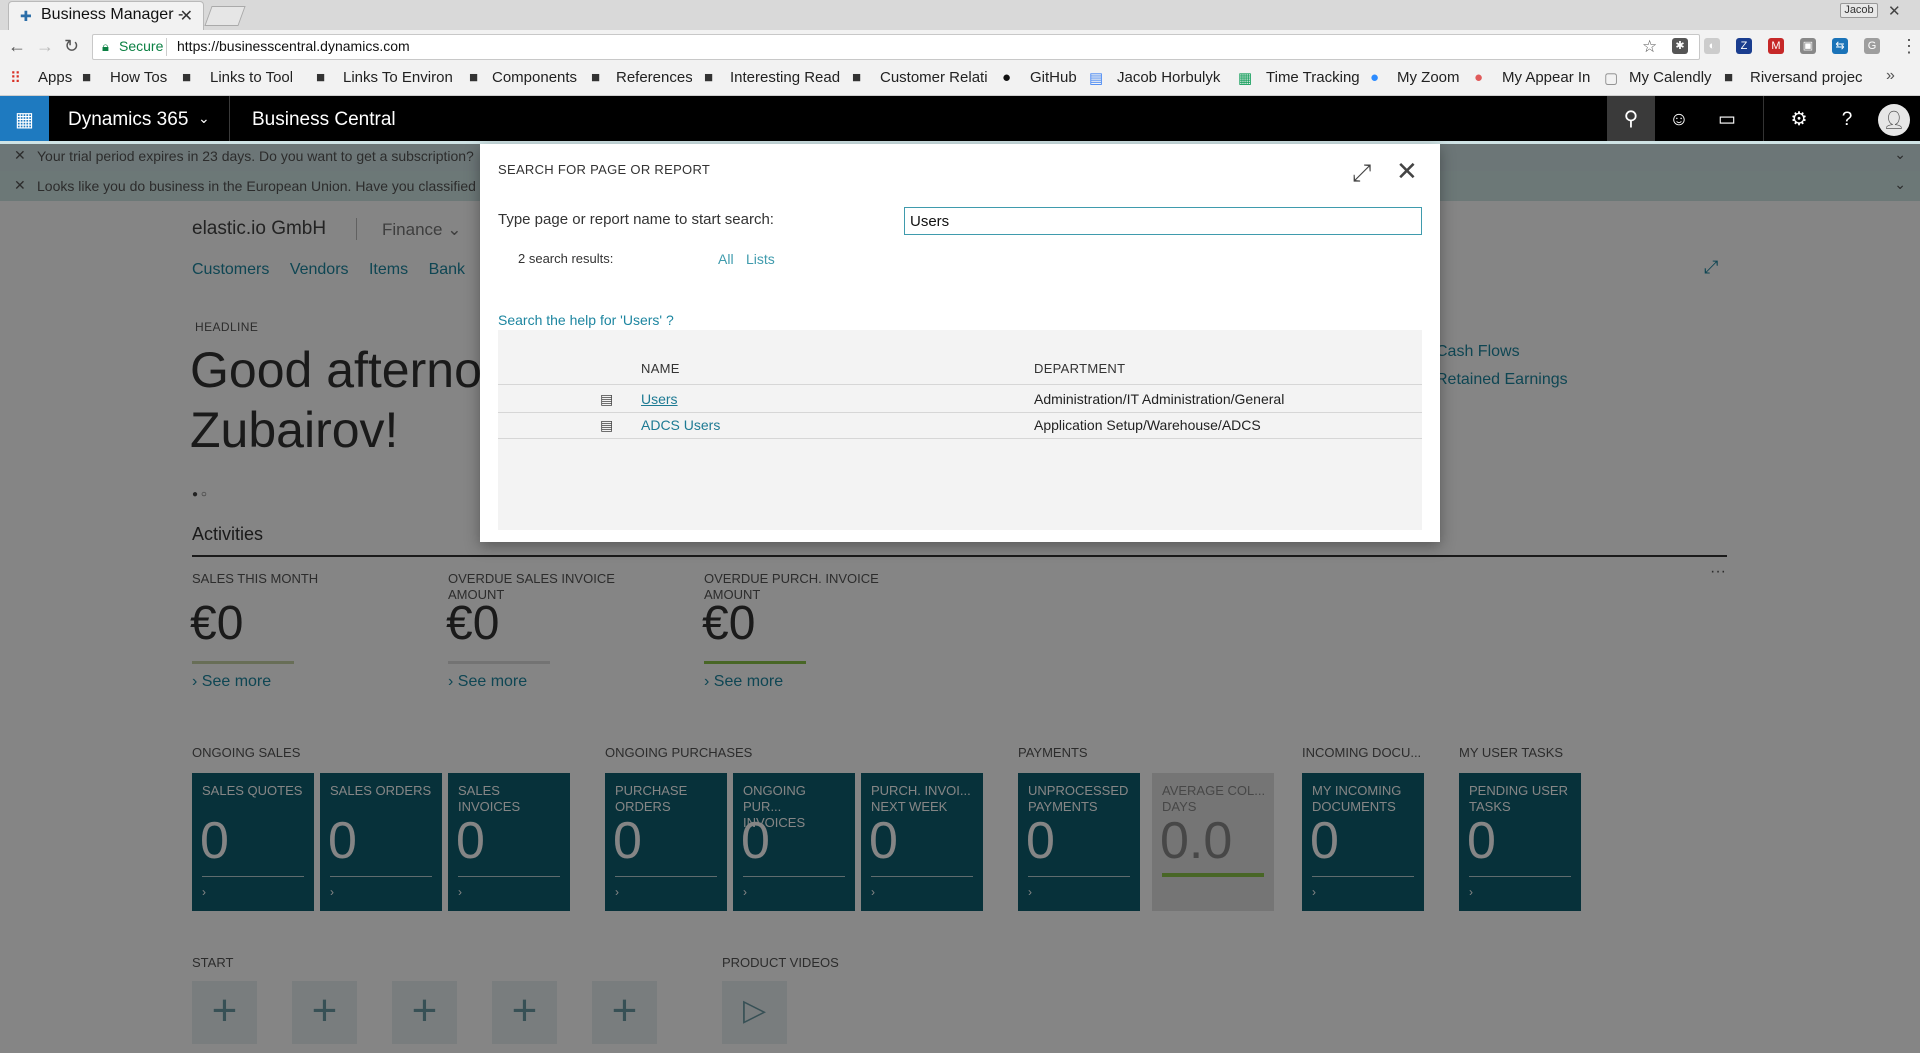  I want to click on extension-icon: ▣, so click(1808, 46).